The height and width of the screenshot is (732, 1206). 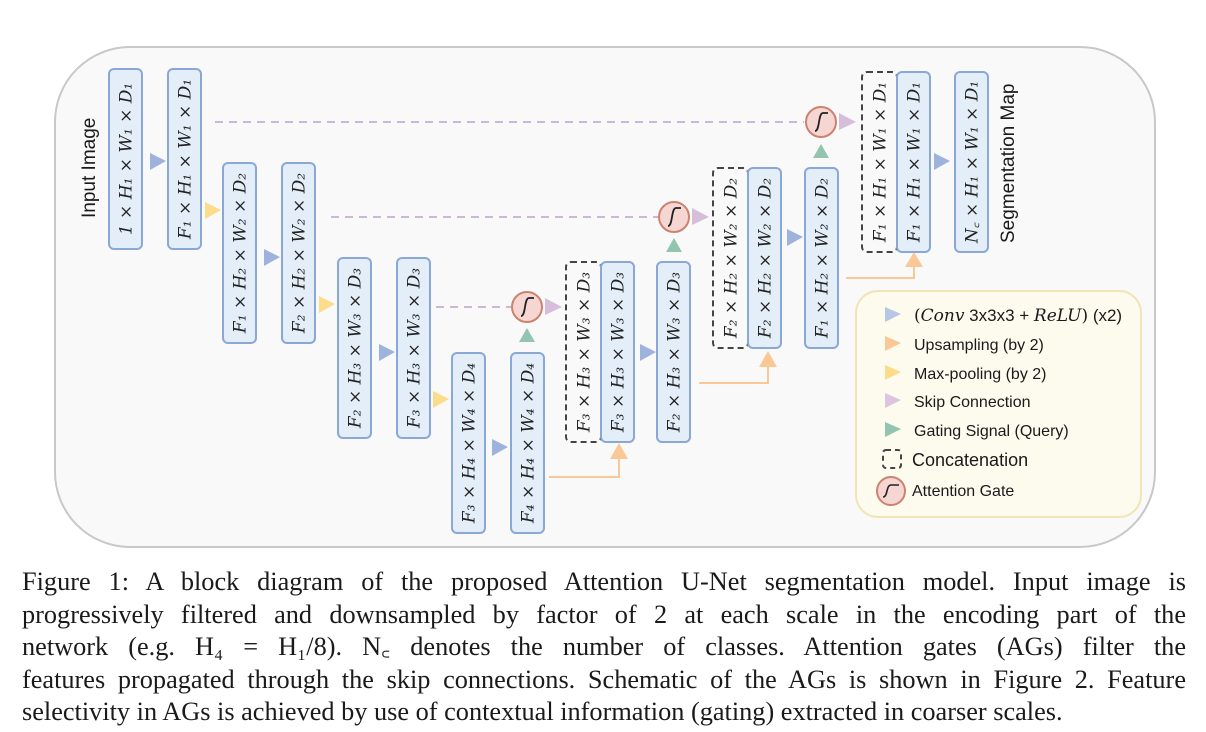 I want to click on legend-label-conv: (Conv 3x3x3 + ReLU) (x2), so click(x=1018, y=316).